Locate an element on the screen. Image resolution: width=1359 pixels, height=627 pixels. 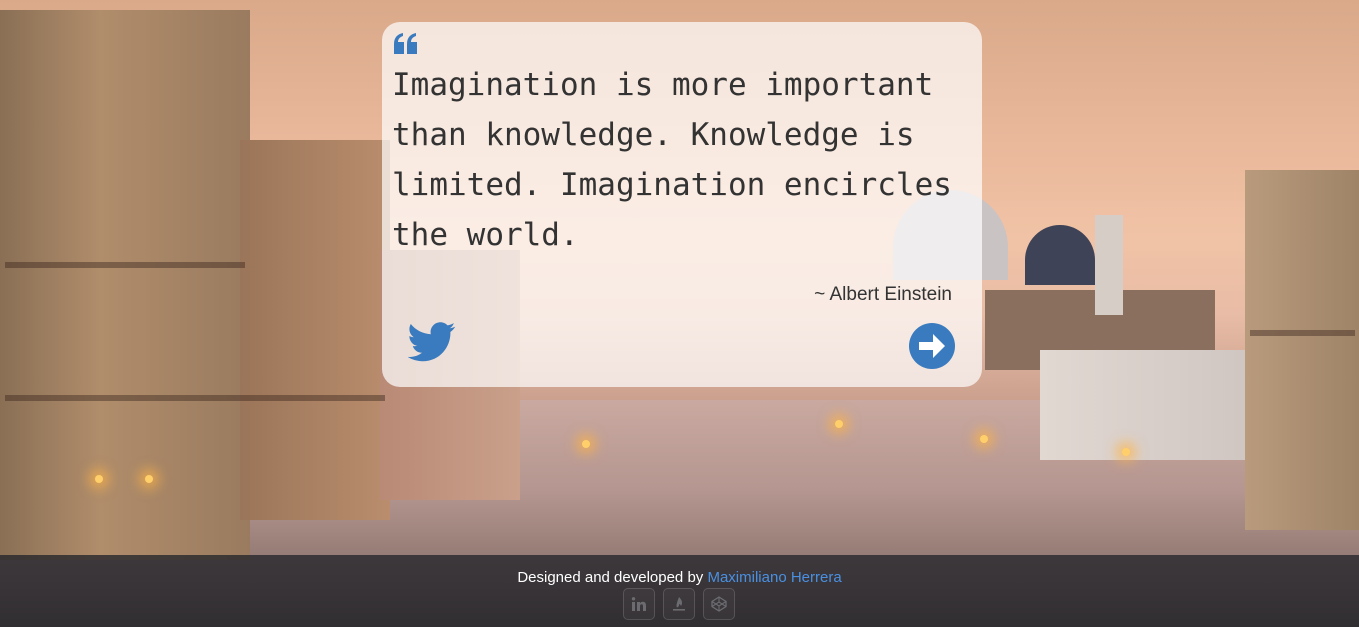
linkedin-icon is located at coordinates (638, 604).